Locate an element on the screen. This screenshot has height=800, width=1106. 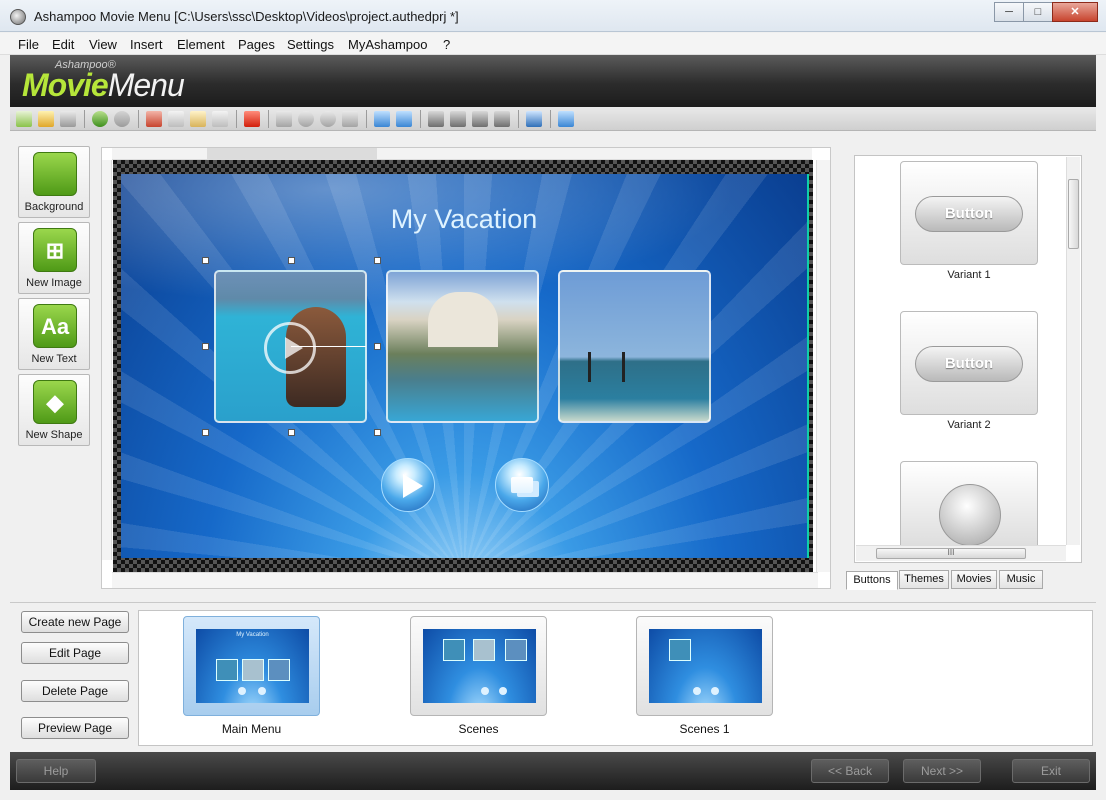
background-icon is located at coordinates (55, 174).